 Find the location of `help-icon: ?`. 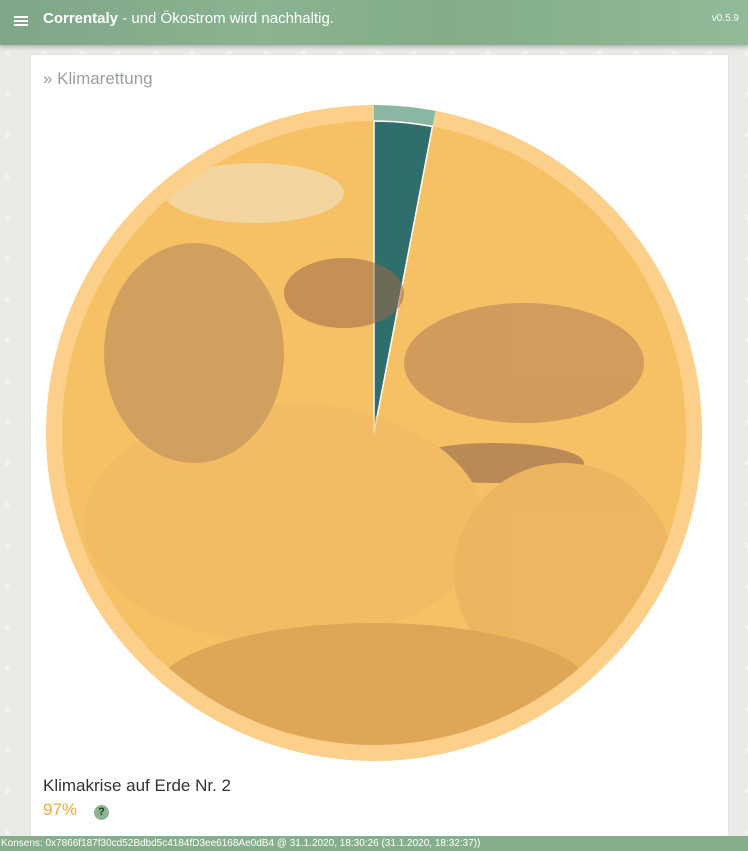

help-icon: ? is located at coordinates (101, 812).